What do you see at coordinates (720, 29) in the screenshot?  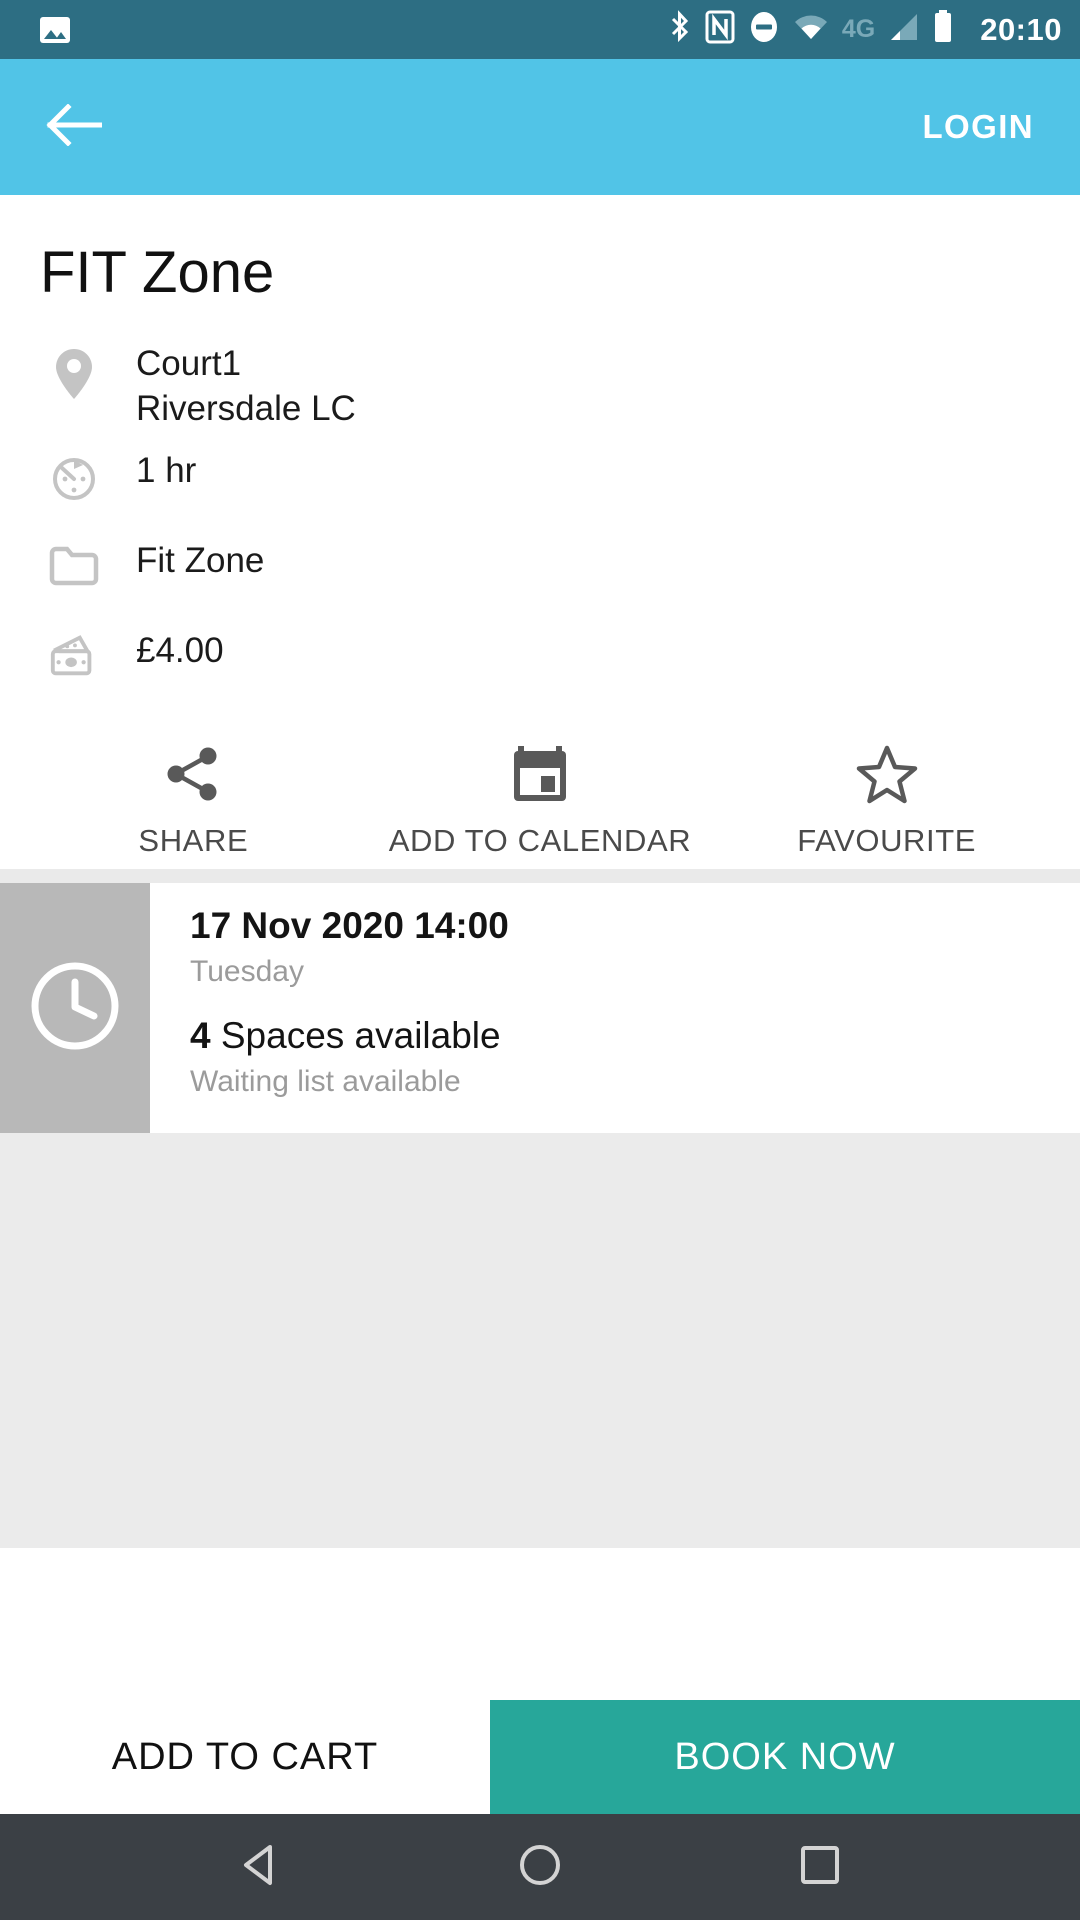 I see `nfc-icon` at bounding box center [720, 29].